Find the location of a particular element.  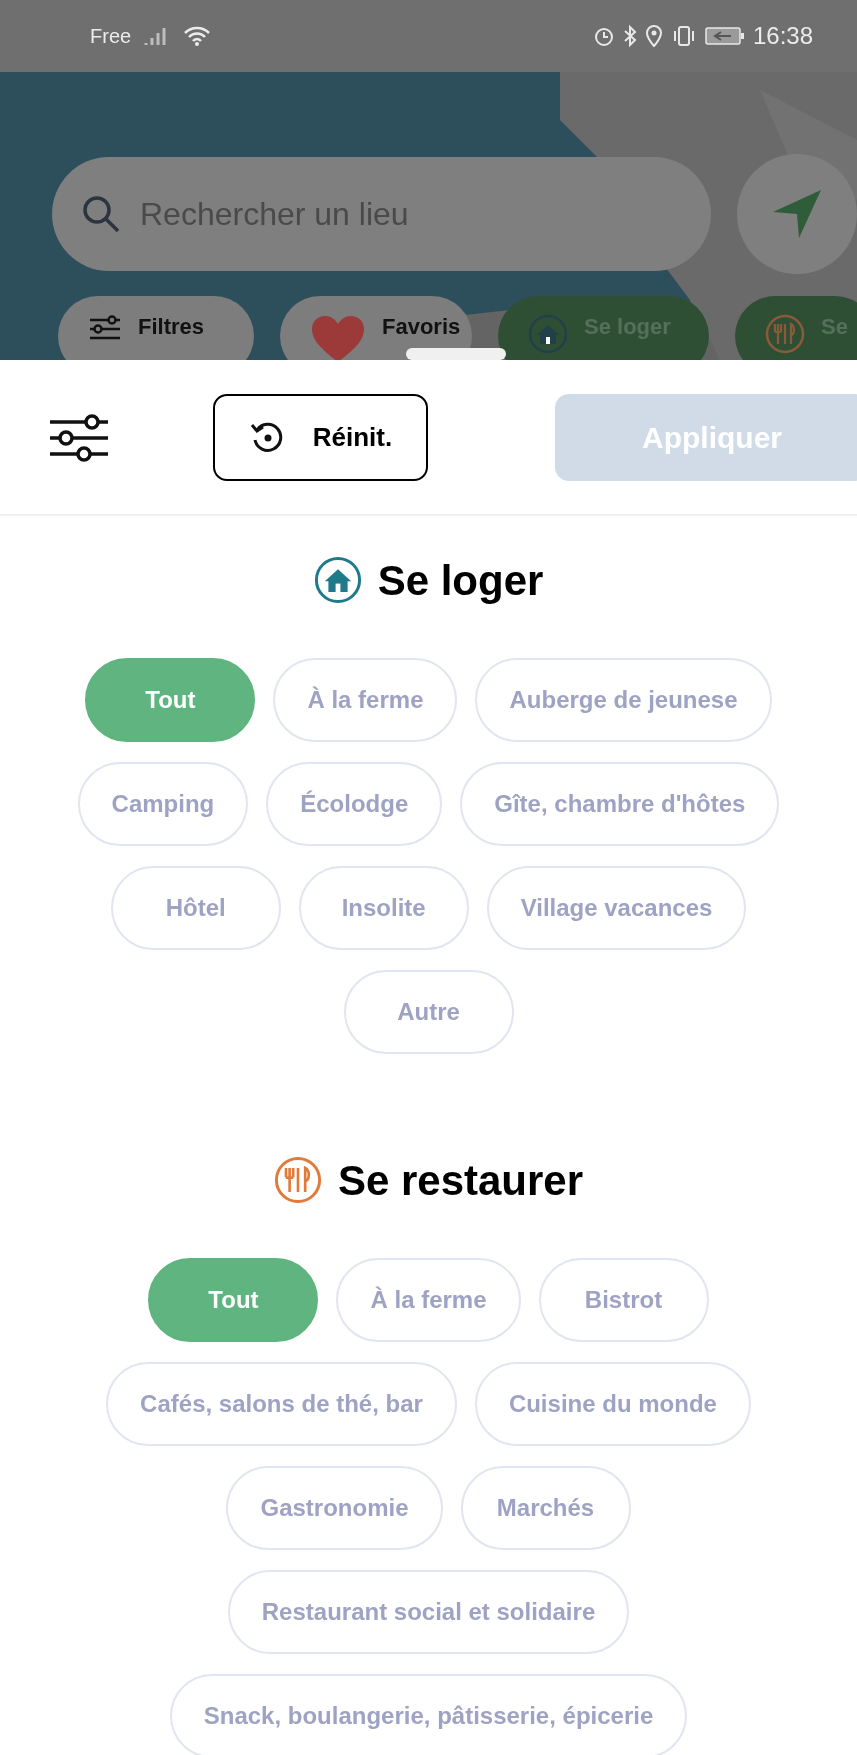

option-chip: Cafés, salons de thé, bar is located at coordinates (281, 1404).